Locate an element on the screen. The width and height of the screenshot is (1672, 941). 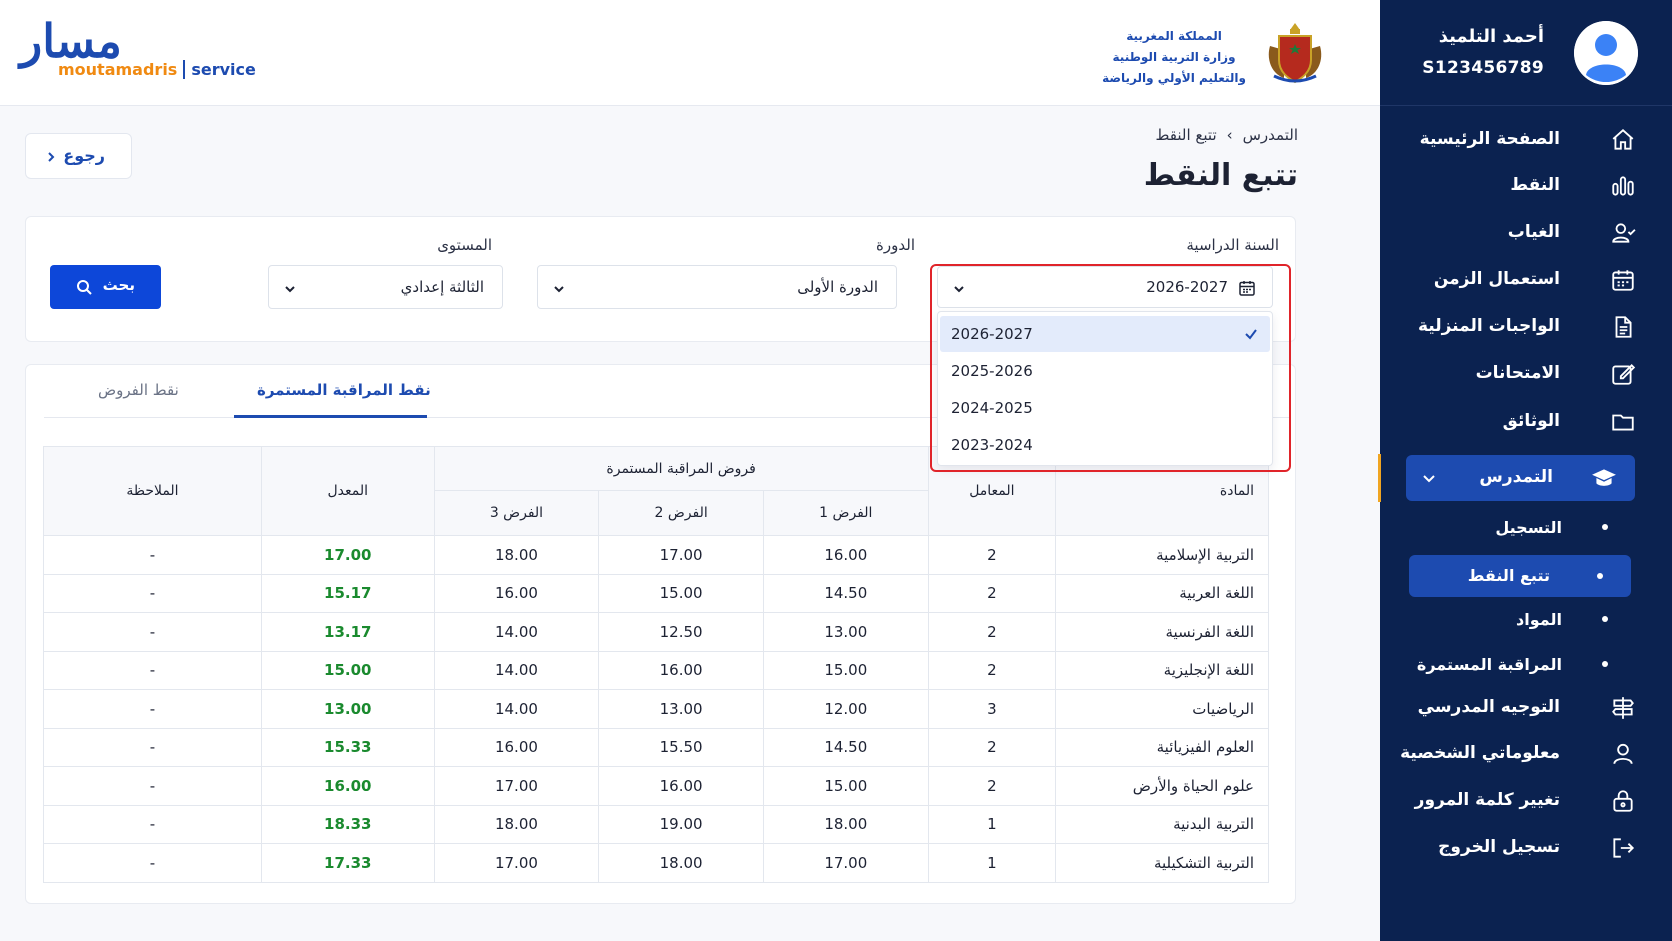
sub-label-registration: التسجيل is located at coordinates (1528, 527).